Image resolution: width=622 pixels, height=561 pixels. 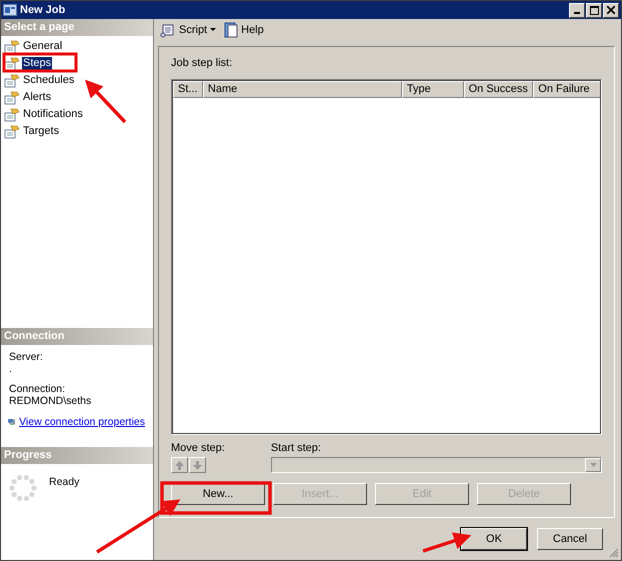 I want to click on column-header: Type, so click(x=433, y=89).